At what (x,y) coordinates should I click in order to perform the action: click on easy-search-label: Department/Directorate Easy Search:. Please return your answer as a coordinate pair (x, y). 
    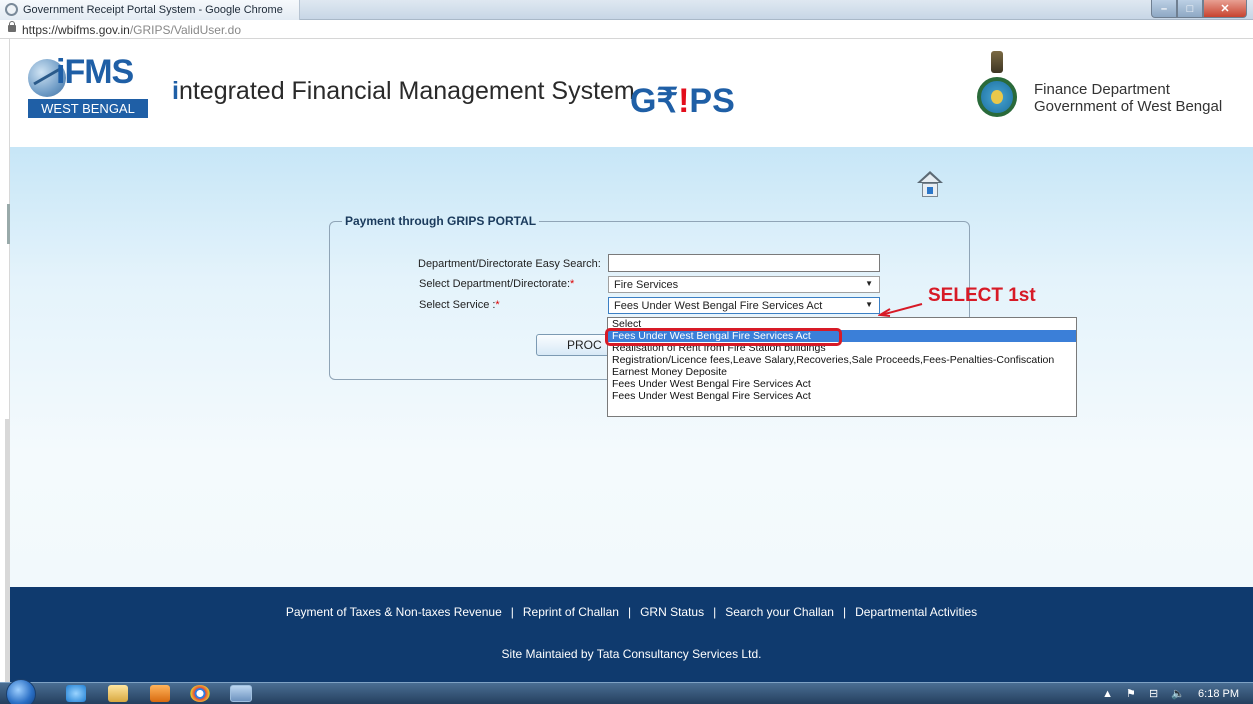
    Looking at the image, I should click on (509, 264).